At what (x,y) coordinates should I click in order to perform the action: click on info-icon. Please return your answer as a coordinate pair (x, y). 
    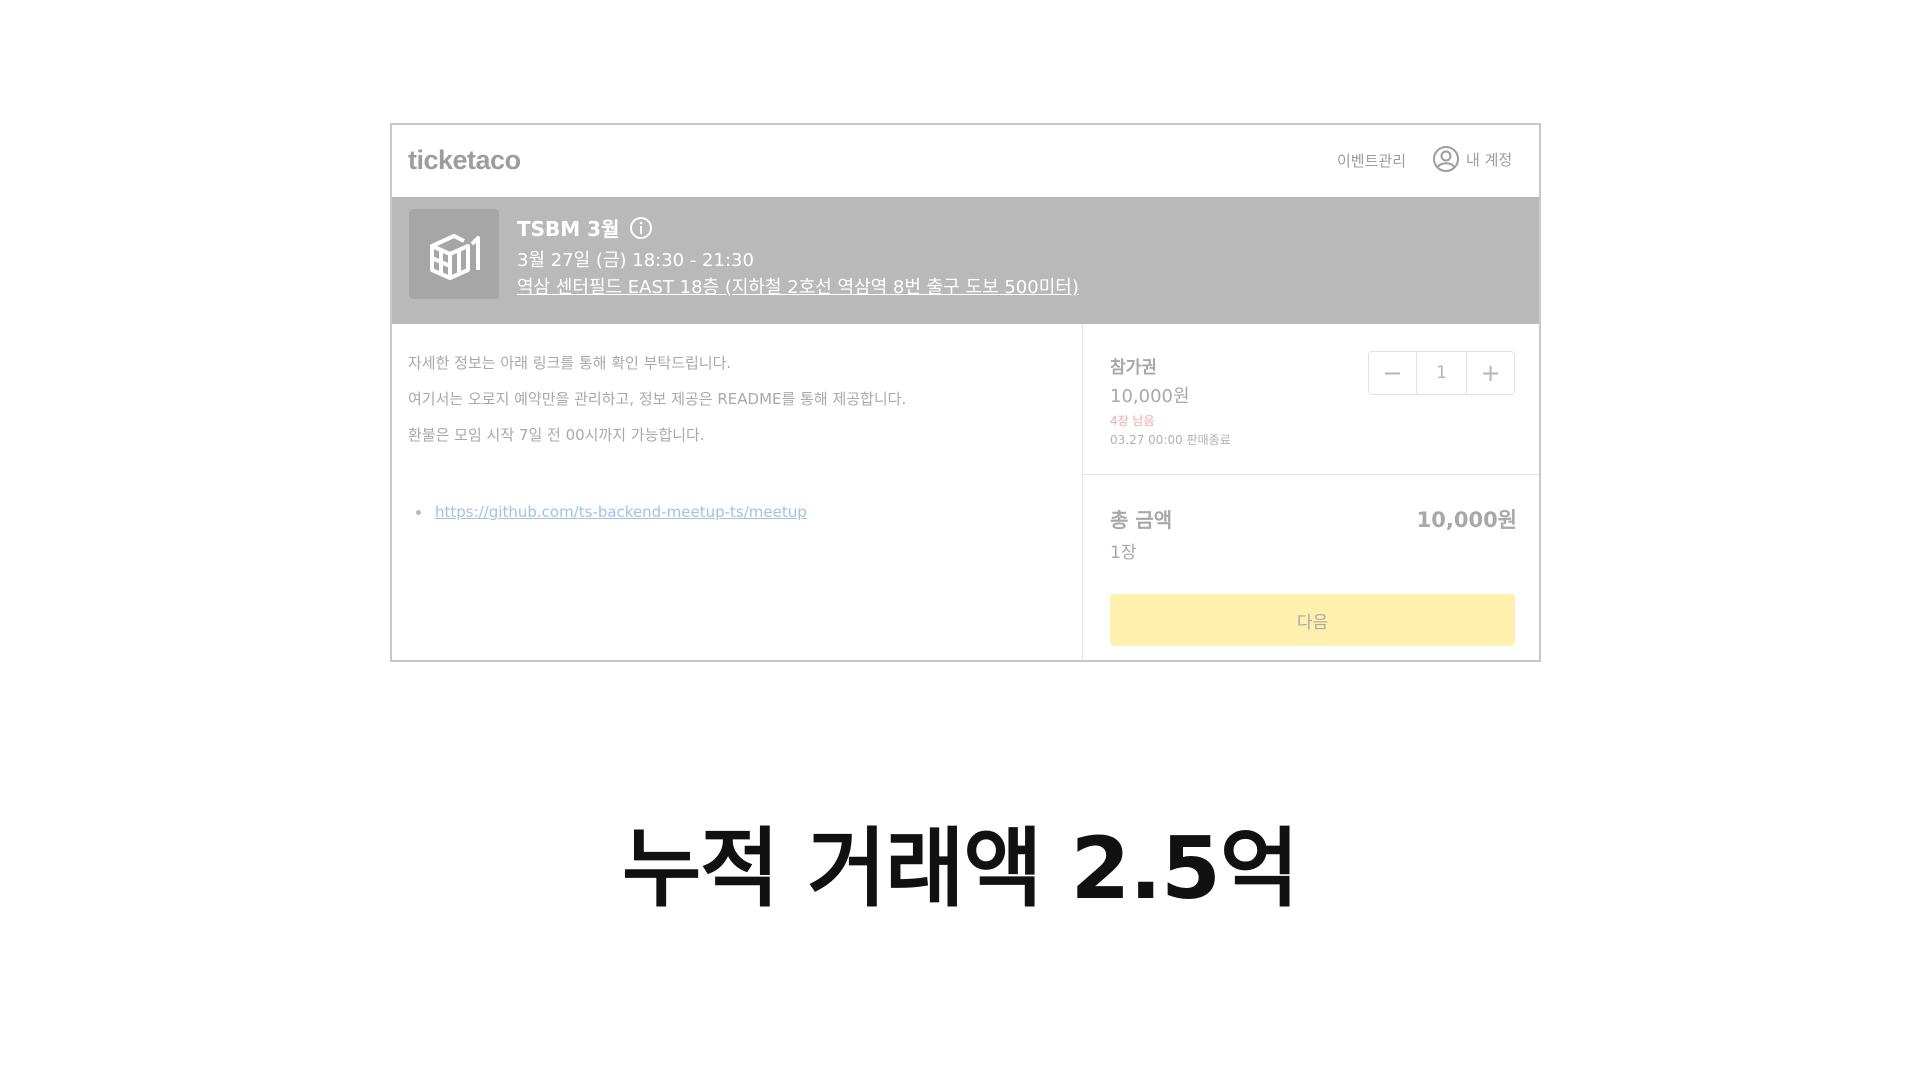
    Looking at the image, I should click on (641, 228).